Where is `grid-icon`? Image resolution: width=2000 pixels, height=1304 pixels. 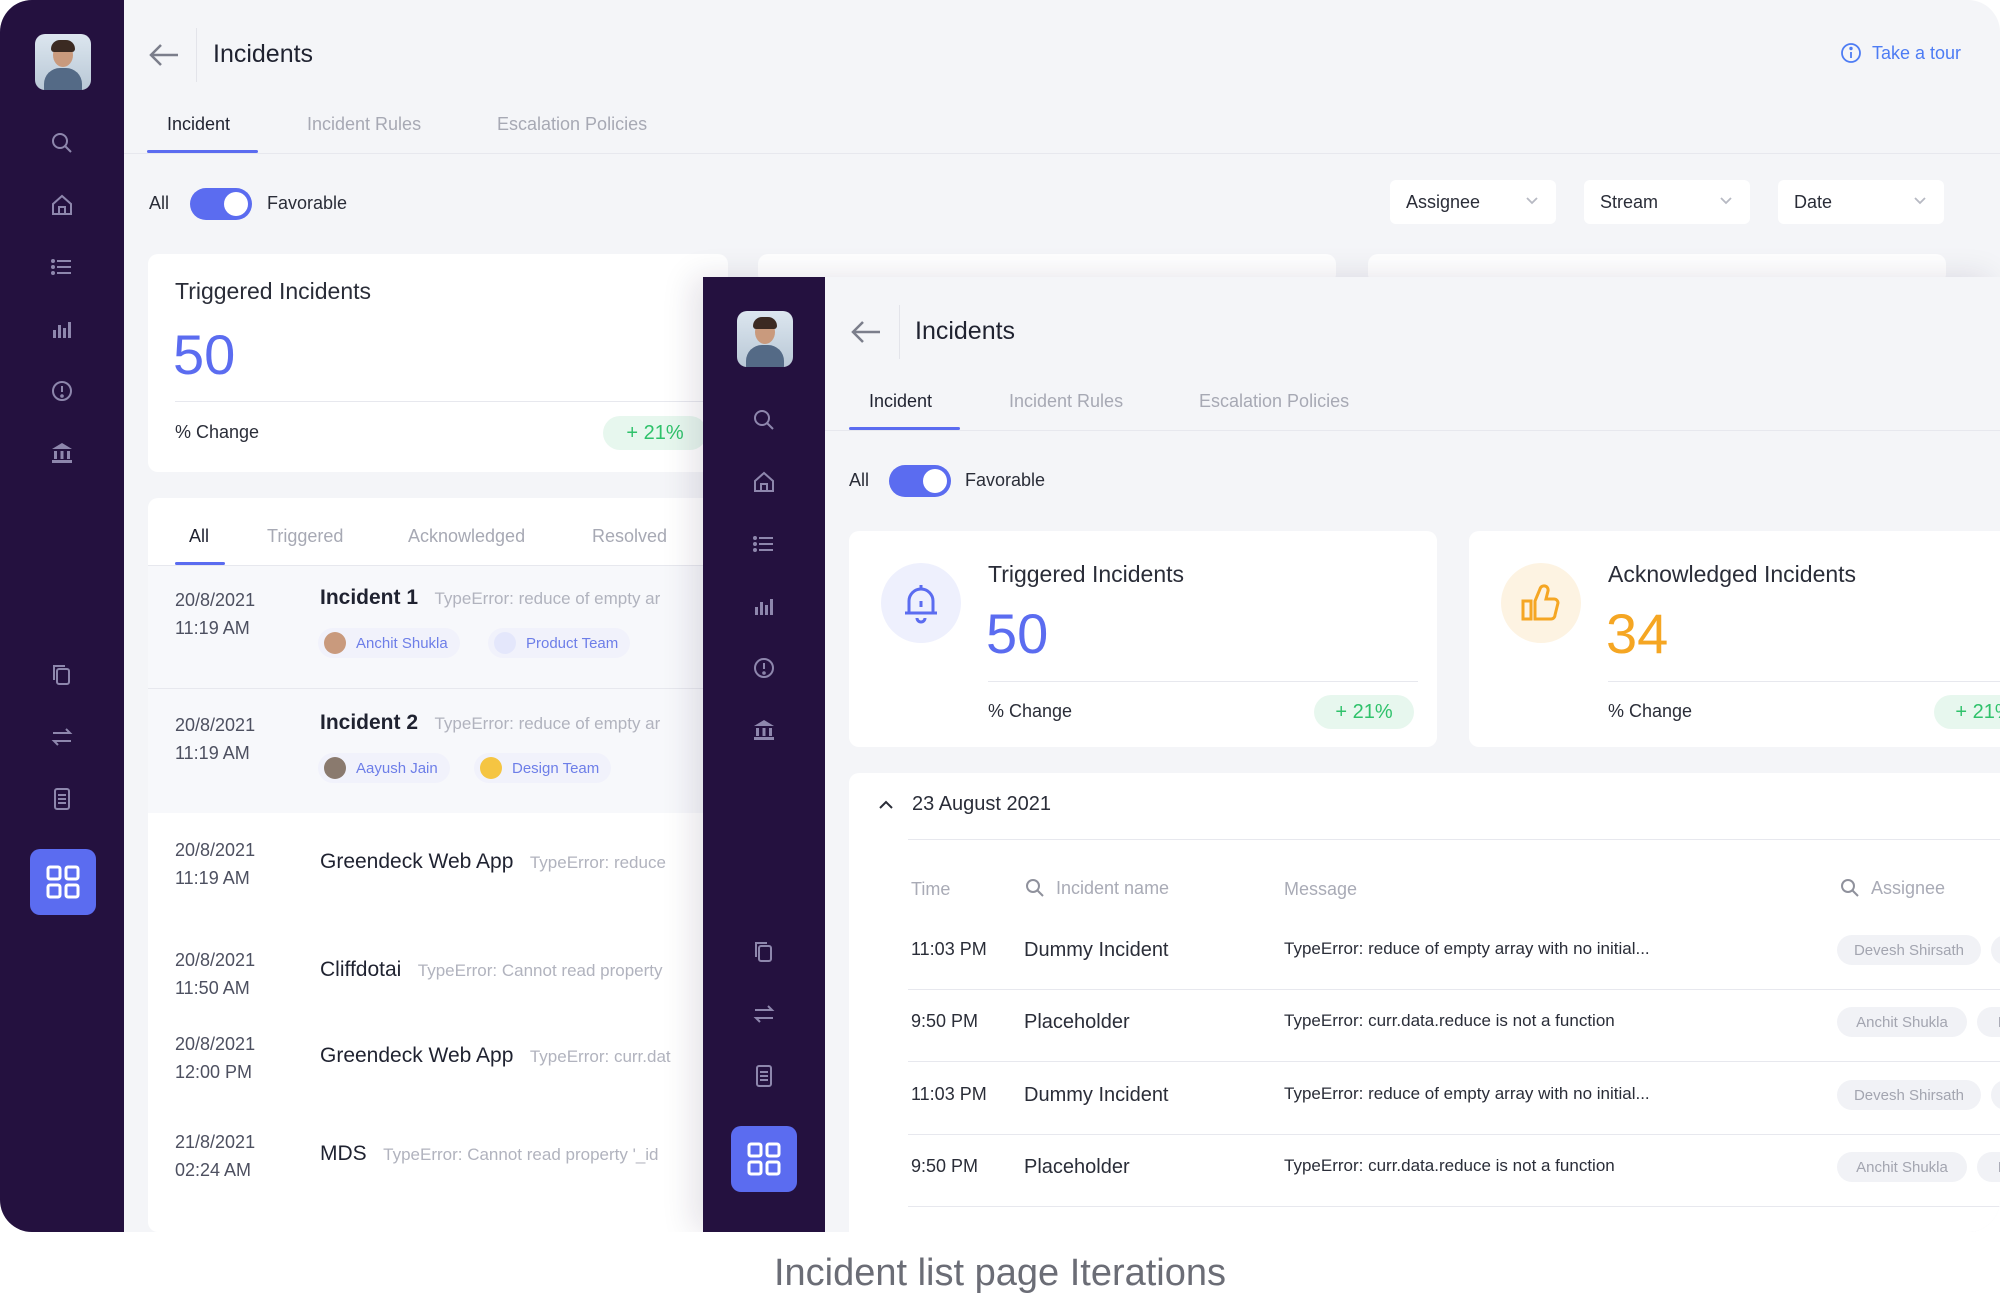 grid-icon is located at coordinates (63, 882).